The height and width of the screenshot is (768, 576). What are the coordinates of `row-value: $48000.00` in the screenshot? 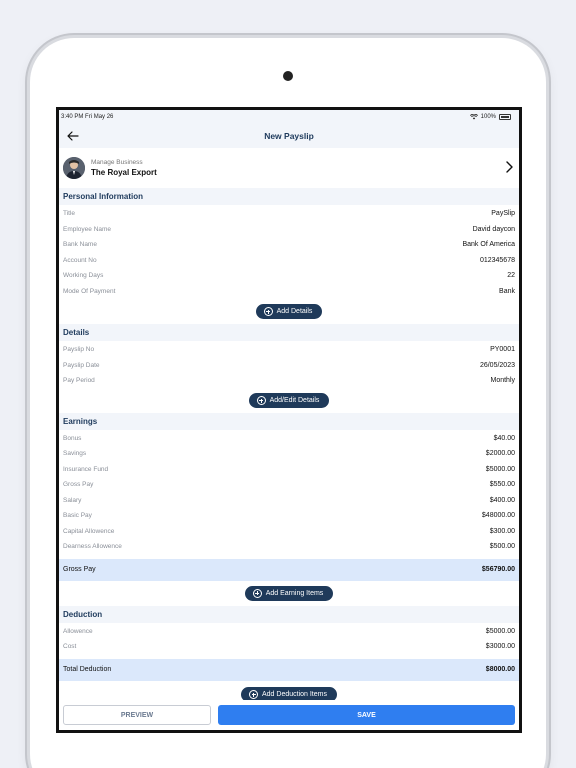 It's located at (498, 516).